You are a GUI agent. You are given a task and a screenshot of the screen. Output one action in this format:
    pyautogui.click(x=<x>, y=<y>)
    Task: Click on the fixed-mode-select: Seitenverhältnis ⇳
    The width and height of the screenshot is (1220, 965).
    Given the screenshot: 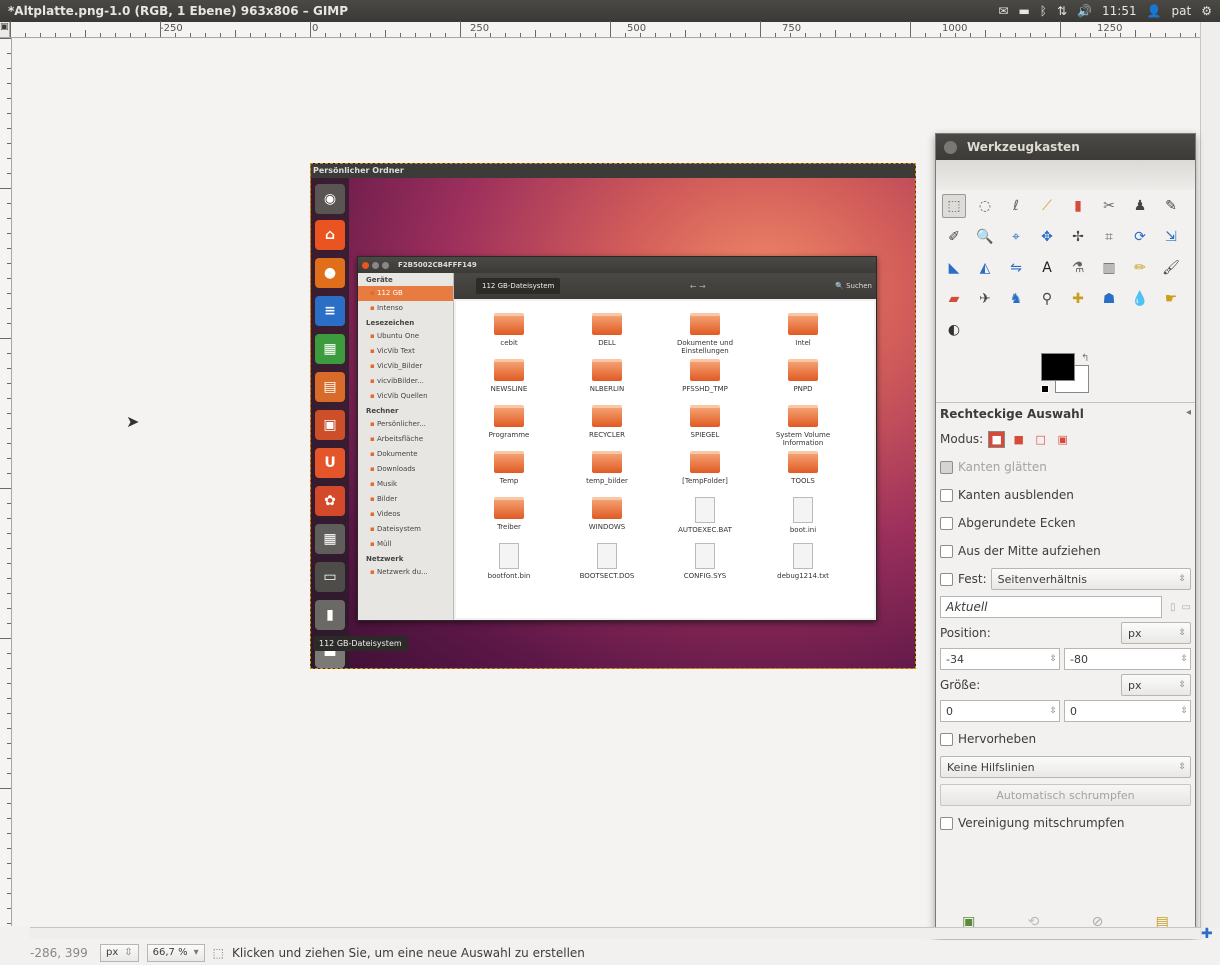 What is the action you would take?
    pyautogui.click(x=1090, y=579)
    